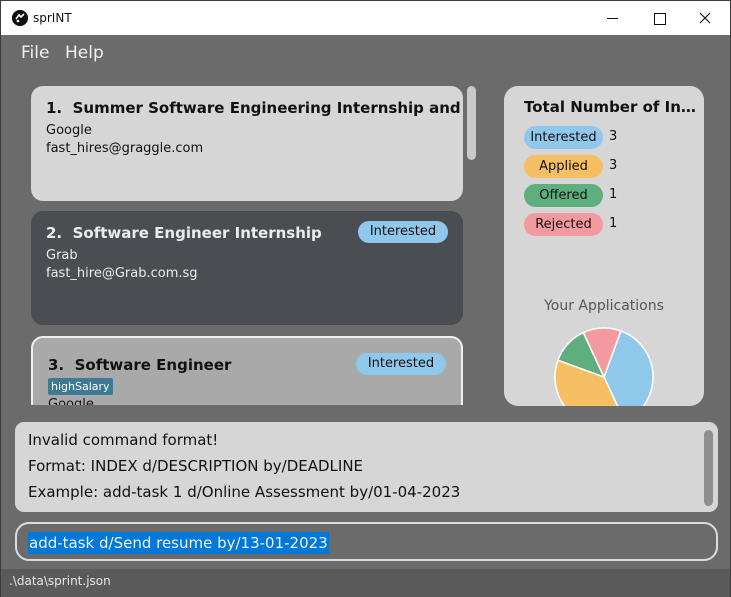 This screenshot has height=597, width=731. I want to click on tag-badge: highSalary, so click(80, 386).